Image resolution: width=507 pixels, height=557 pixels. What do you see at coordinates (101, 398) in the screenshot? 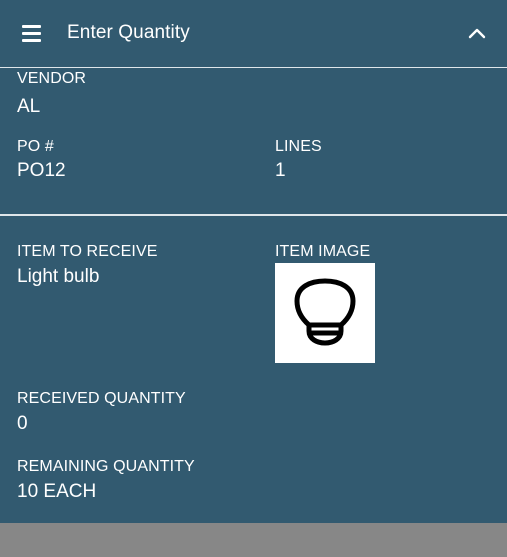
I see `received-quantity-label: RECEIVED QUANTITY` at bounding box center [101, 398].